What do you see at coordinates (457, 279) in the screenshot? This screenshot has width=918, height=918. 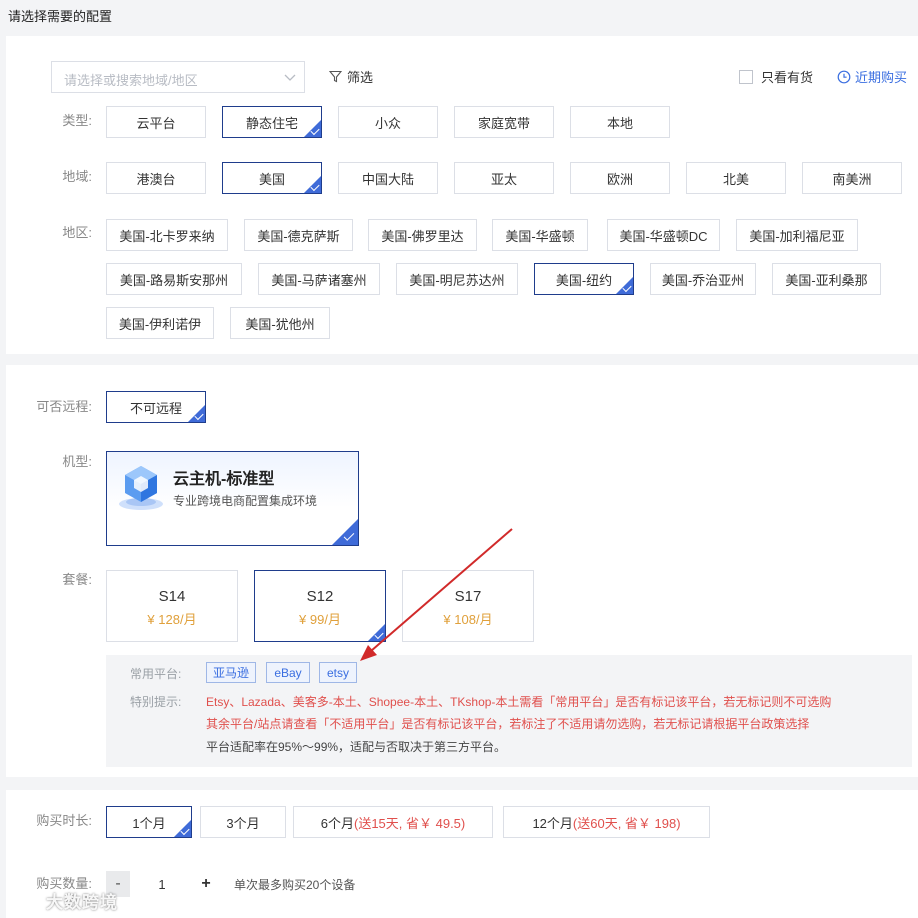 I see `area-option: 美国-明尼苏达州` at bounding box center [457, 279].